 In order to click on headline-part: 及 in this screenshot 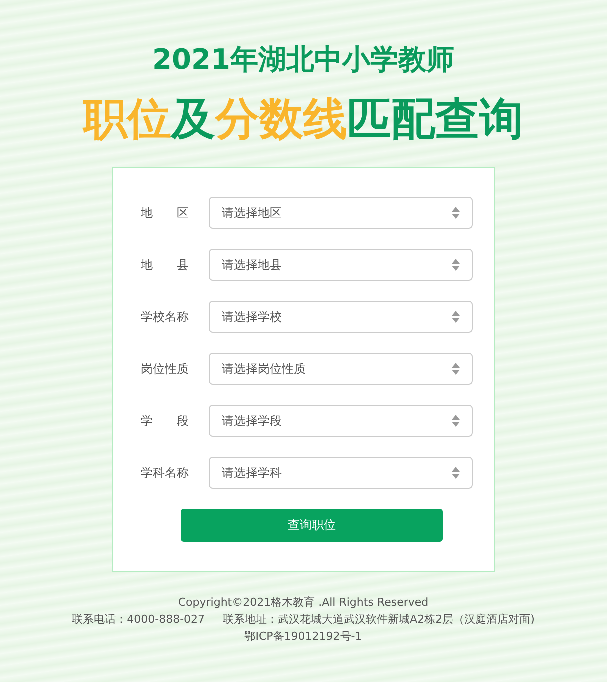, I will do `click(194, 120)`.